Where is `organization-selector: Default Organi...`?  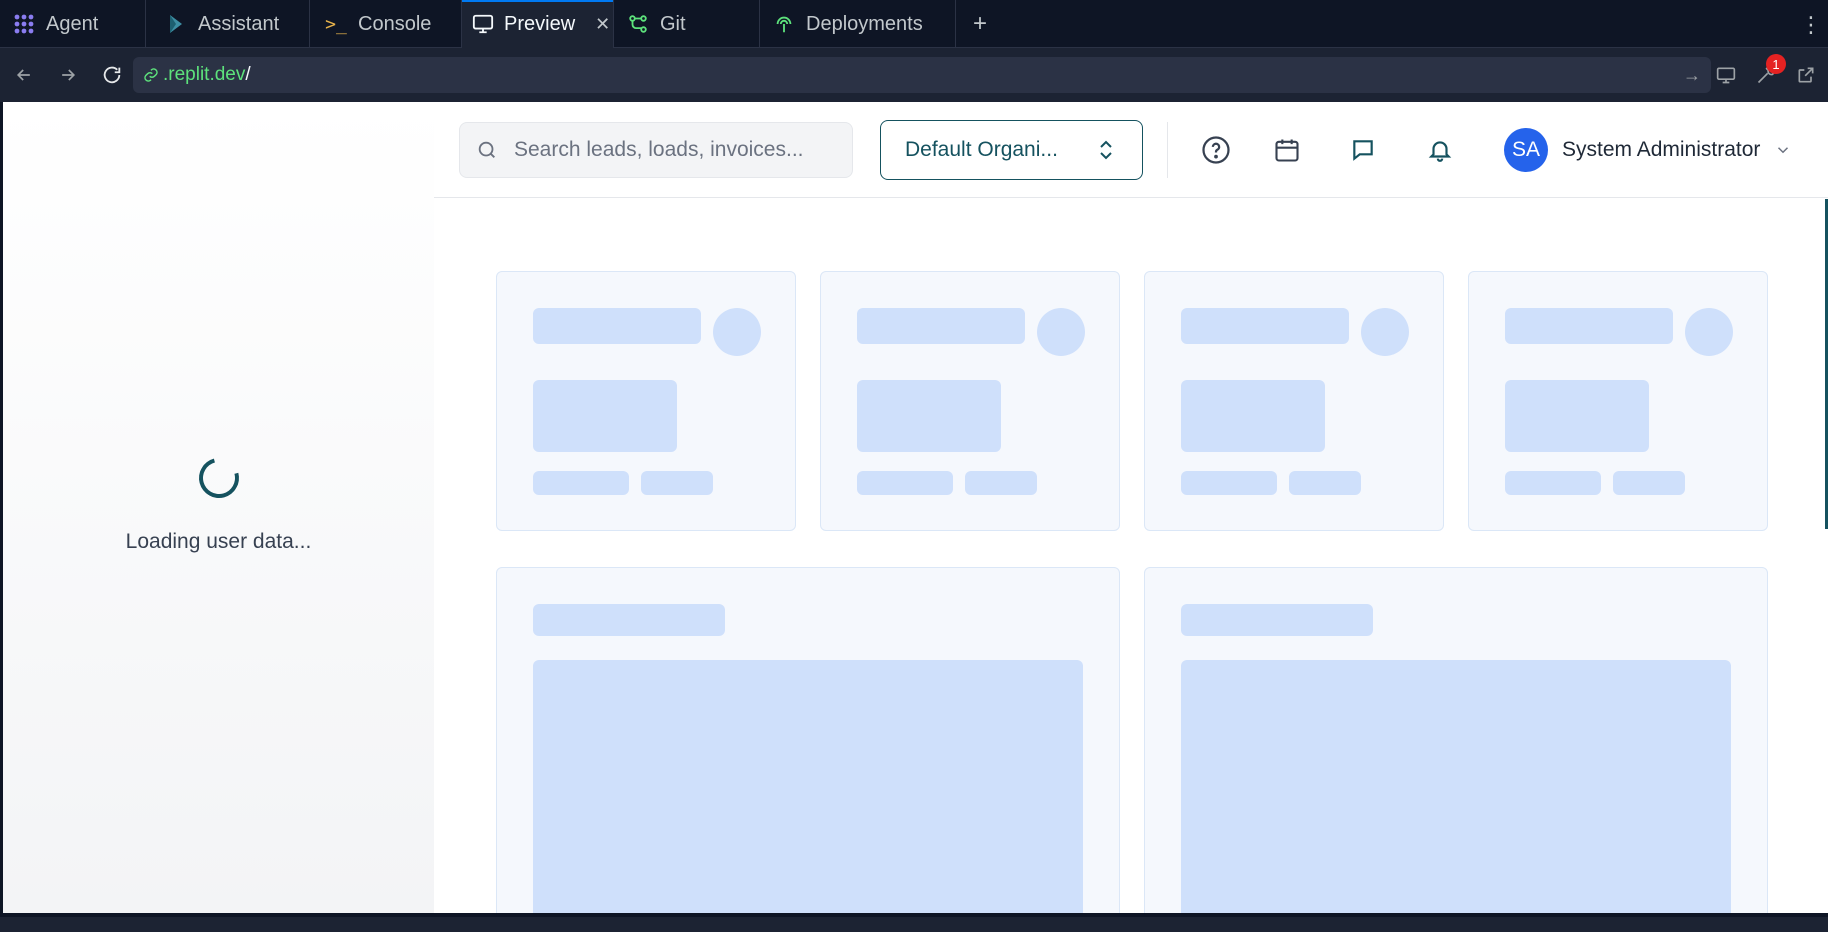 organization-selector: Default Organi... is located at coordinates (1011, 150).